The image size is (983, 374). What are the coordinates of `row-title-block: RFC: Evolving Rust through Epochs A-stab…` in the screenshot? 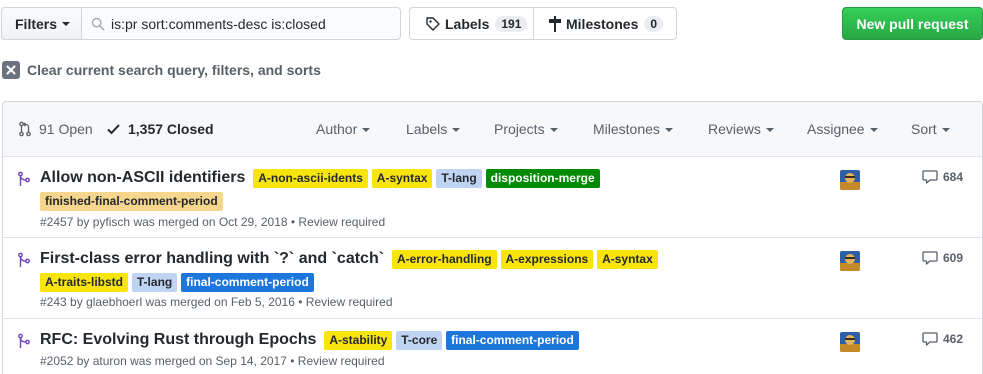 It's located at (365, 339).